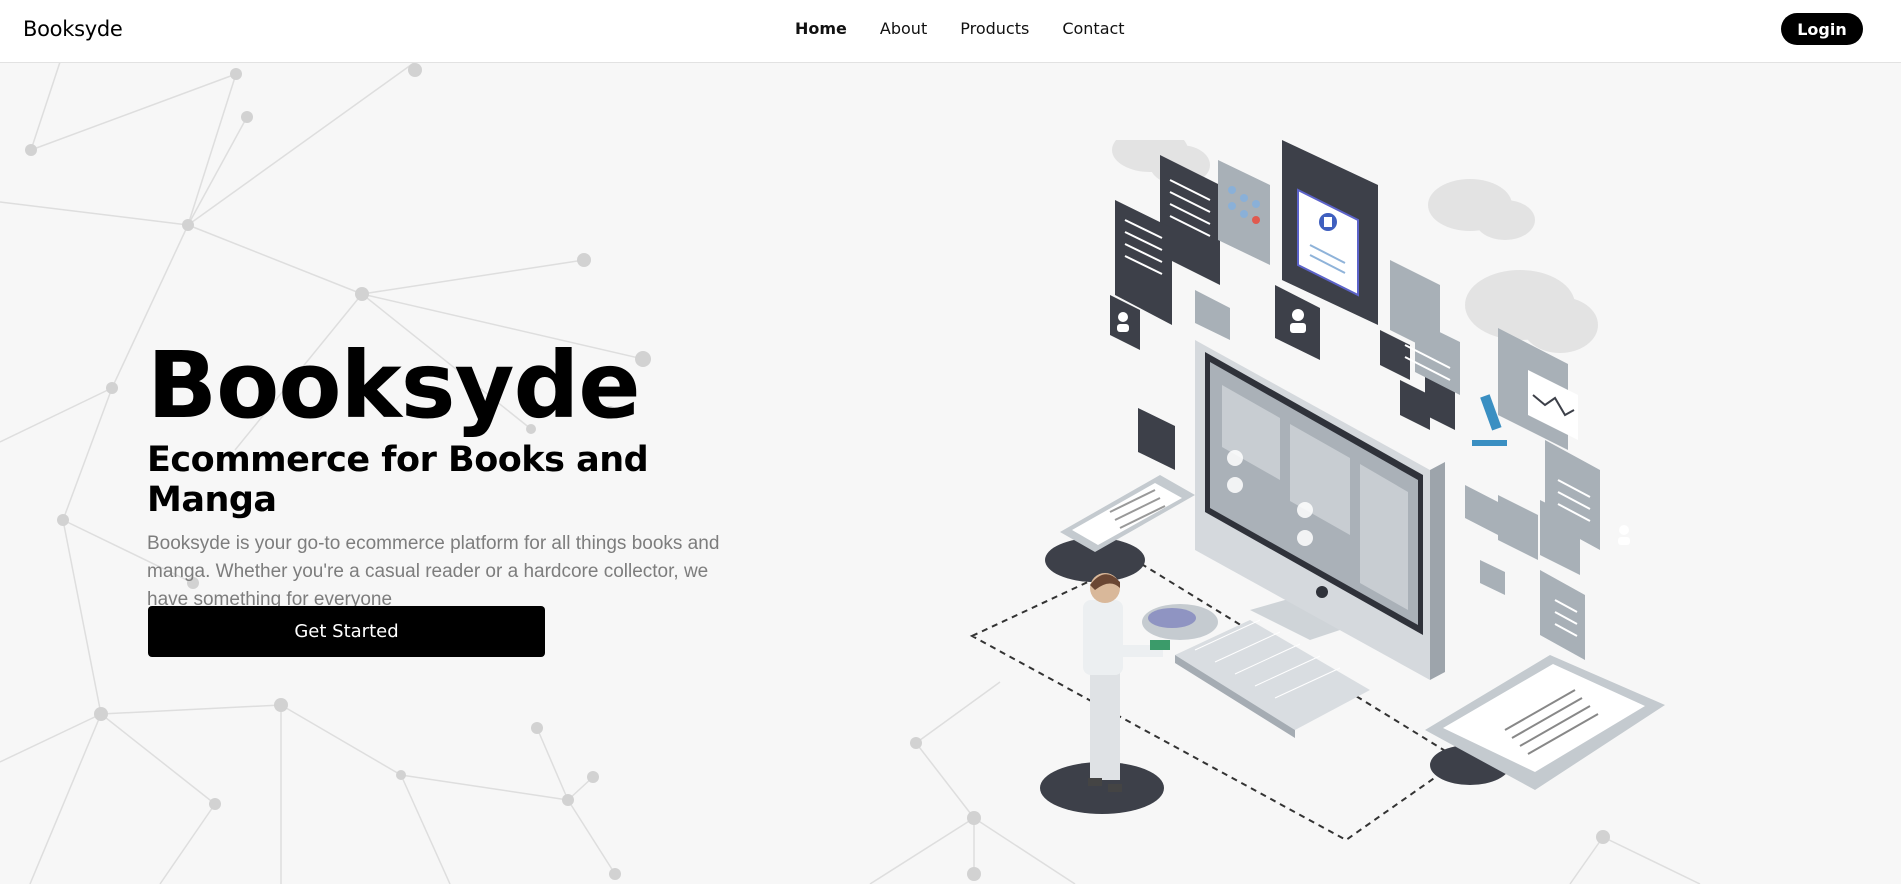  I want to click on hero-subtitle: Ecommerce for Books and Manga, so click(398, 480).